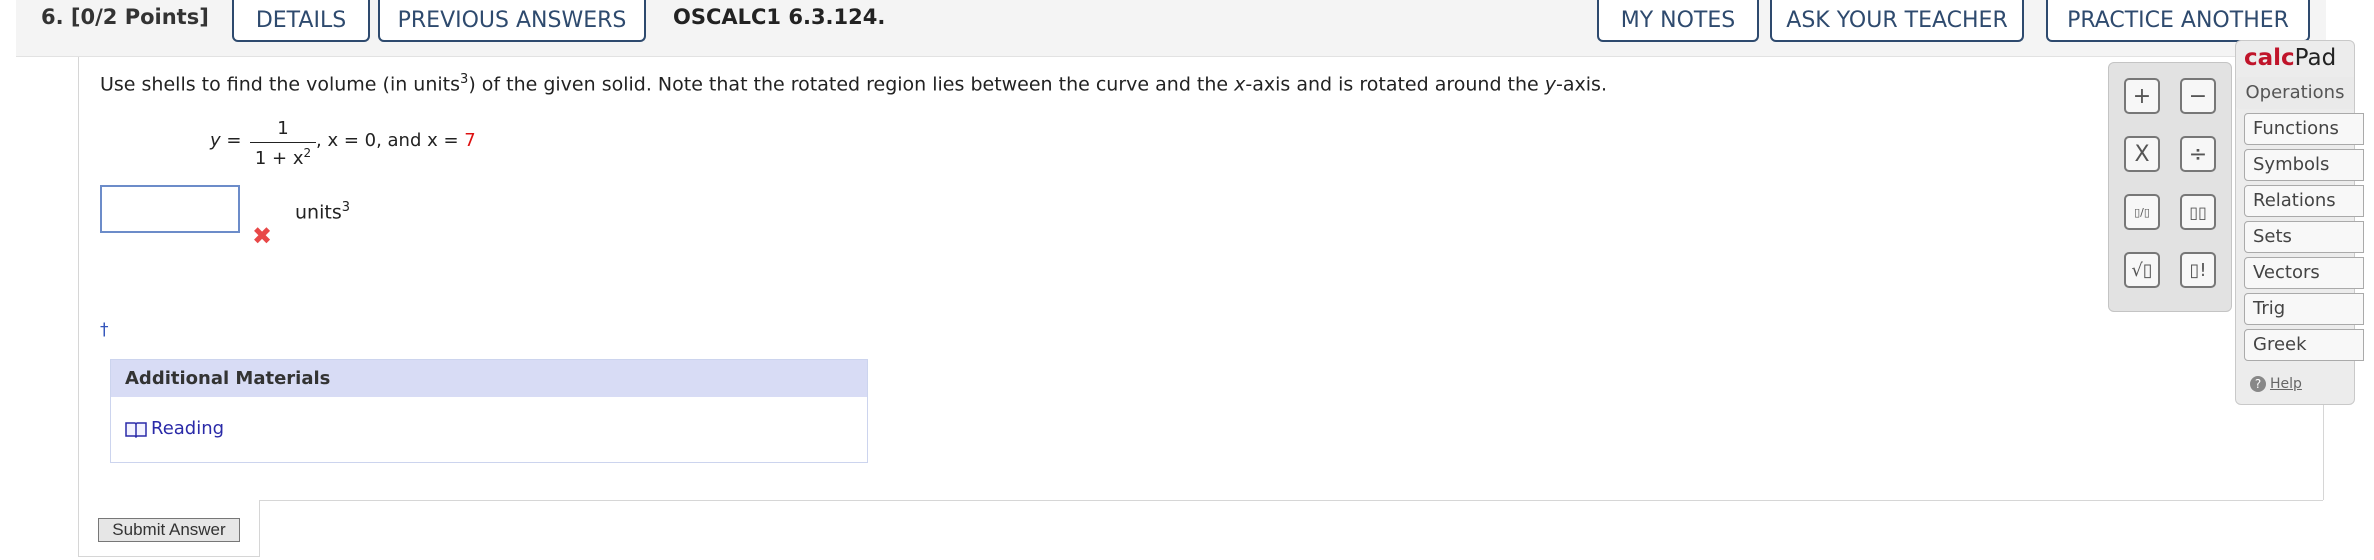 This screenshot has height=560, width=2374. I want to click on help-icon: ?, so click(2258, 384).